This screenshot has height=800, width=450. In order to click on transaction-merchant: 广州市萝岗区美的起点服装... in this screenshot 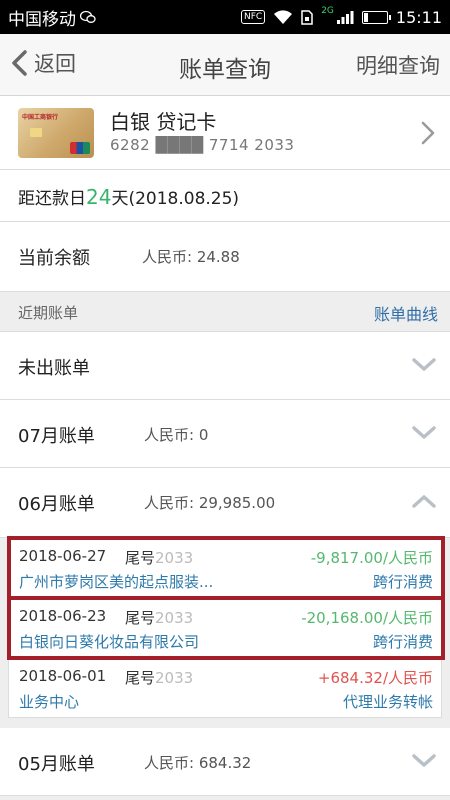, I will do `click(116, 582)`.